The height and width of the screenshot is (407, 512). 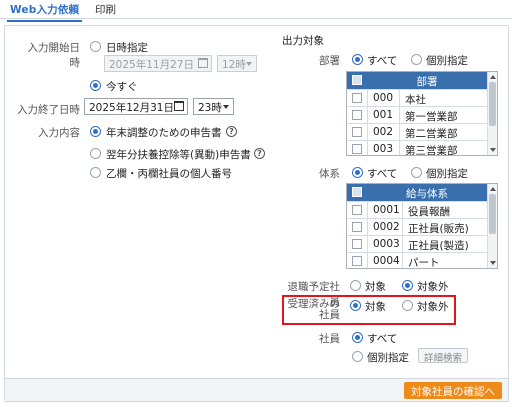 What do you see at coordinates (95, 172) in the screenshot?
I see `content-mynumber-radio` at bounding box center [95, 172].